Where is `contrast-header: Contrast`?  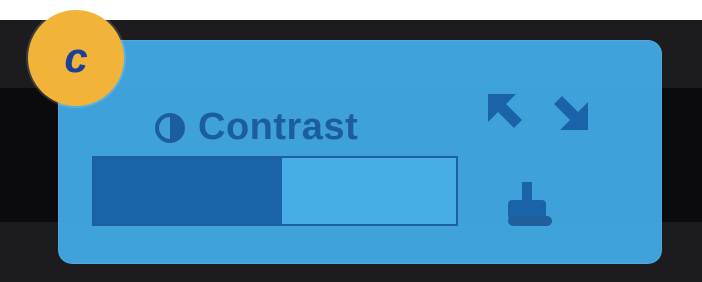 contrast-header: Contrast is located at coordinates (256, 127).